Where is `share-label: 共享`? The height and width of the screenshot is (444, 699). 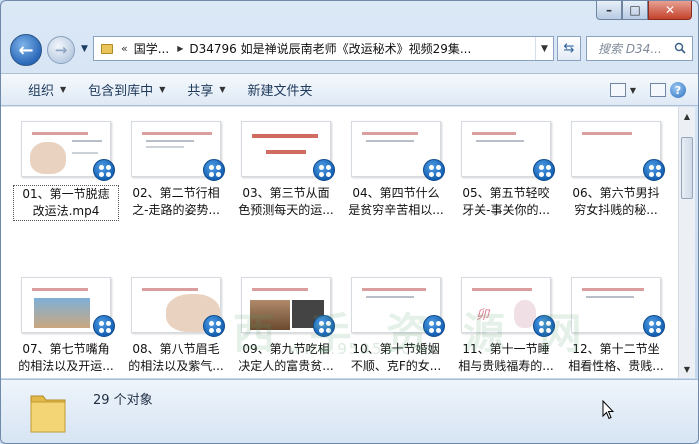
share-label: 共享 is located at coordinates (200, 91).